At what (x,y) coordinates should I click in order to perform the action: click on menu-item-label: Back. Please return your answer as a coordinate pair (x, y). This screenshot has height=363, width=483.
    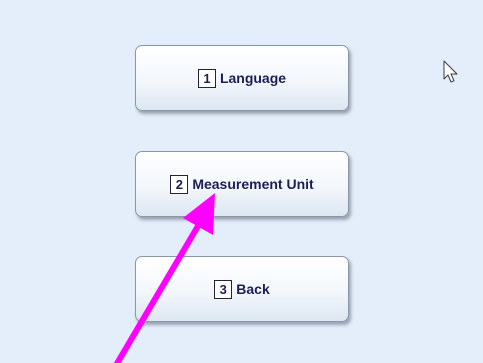
    Looking at the image, I should click on (253, 289).